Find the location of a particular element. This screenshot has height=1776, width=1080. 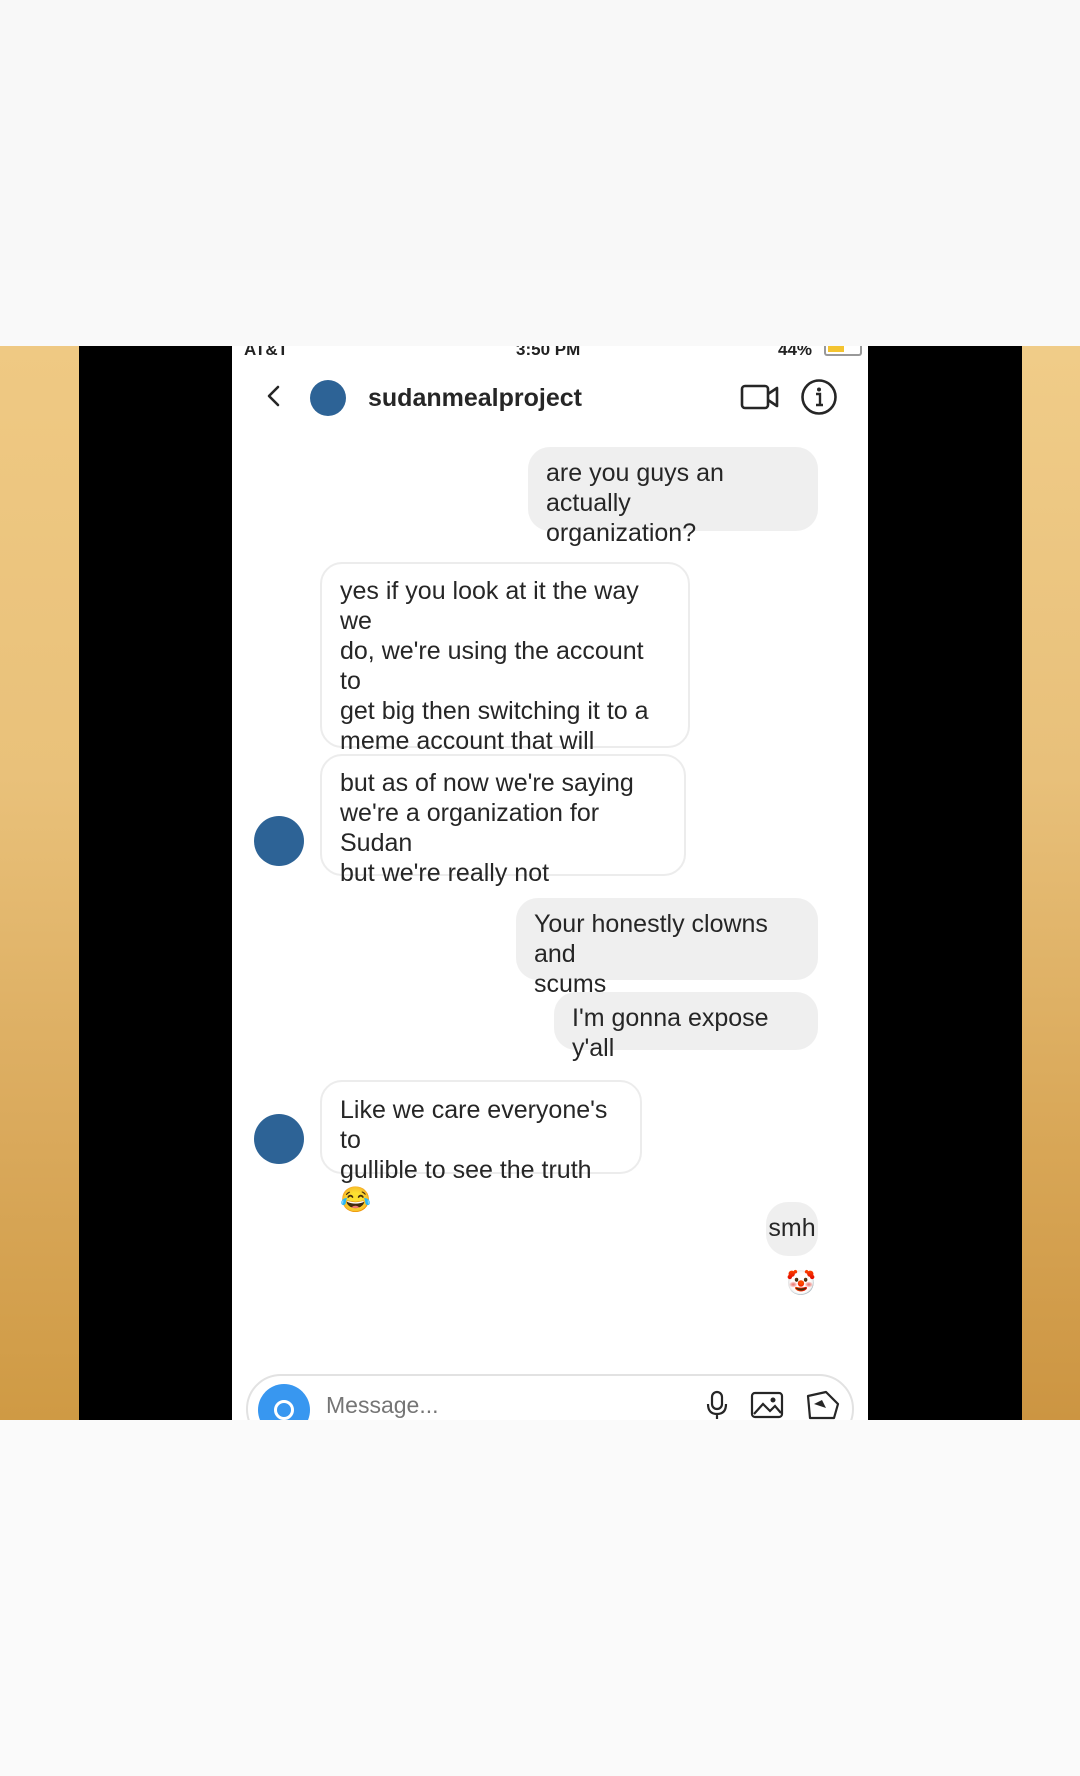

microphone-icon is located at coordinates (717, 1405).